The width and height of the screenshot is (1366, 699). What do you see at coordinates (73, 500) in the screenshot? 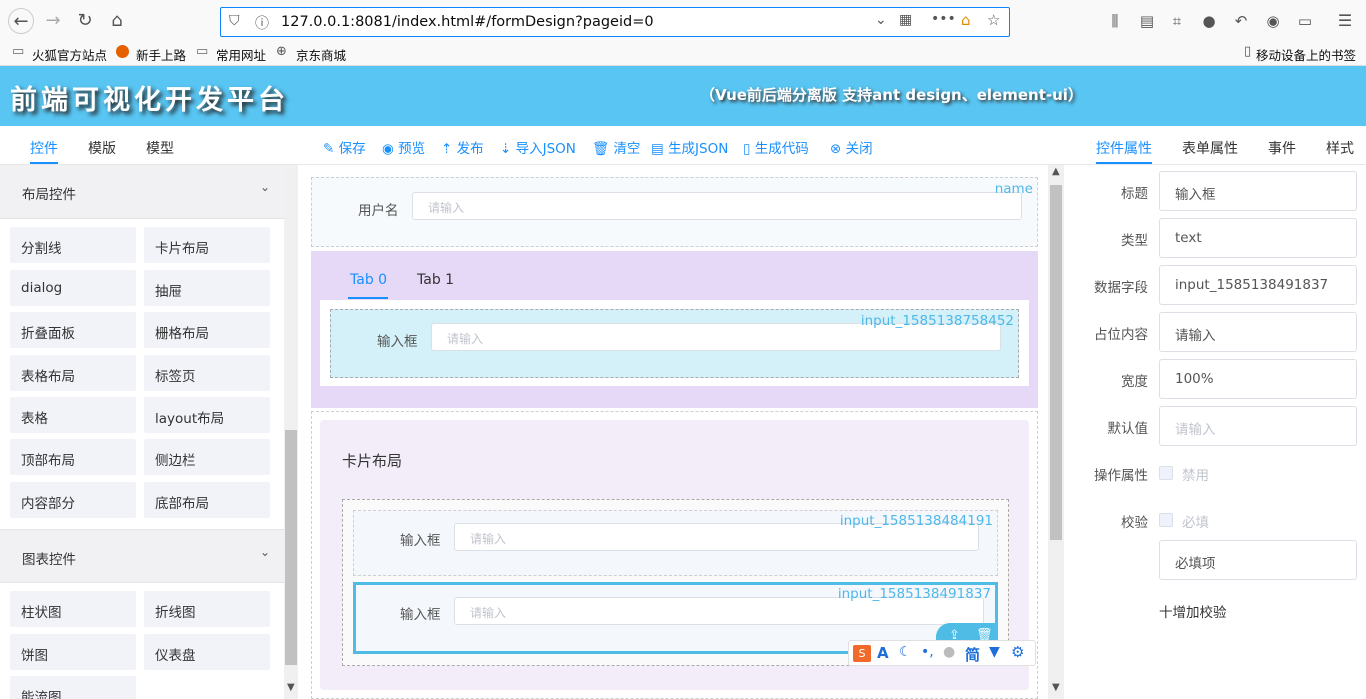
I see `component-item: 内容部分` at bounding box center [73, 500].